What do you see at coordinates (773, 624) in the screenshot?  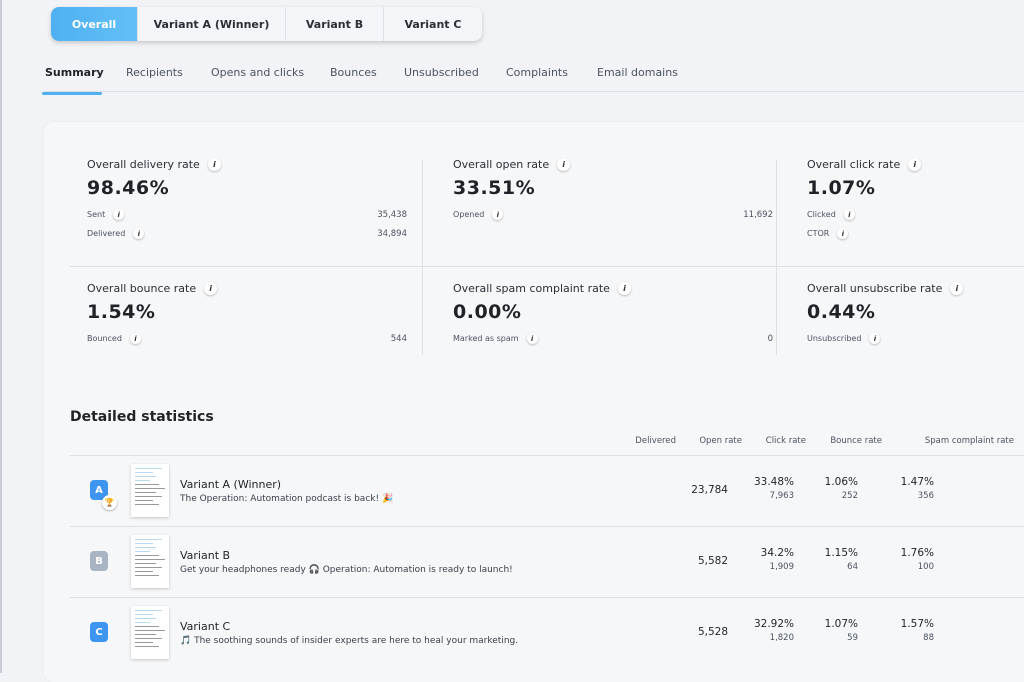 I see `open-value: 32.92%` at bounding box center [773, 624].